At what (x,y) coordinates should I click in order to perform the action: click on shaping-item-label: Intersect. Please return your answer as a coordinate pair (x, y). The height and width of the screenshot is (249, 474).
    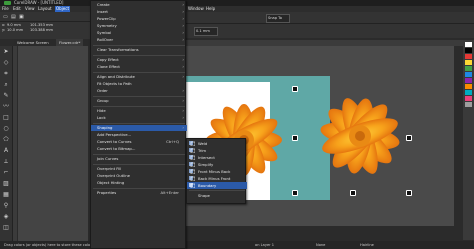
    Looking at the image, I should click on (206, 157).